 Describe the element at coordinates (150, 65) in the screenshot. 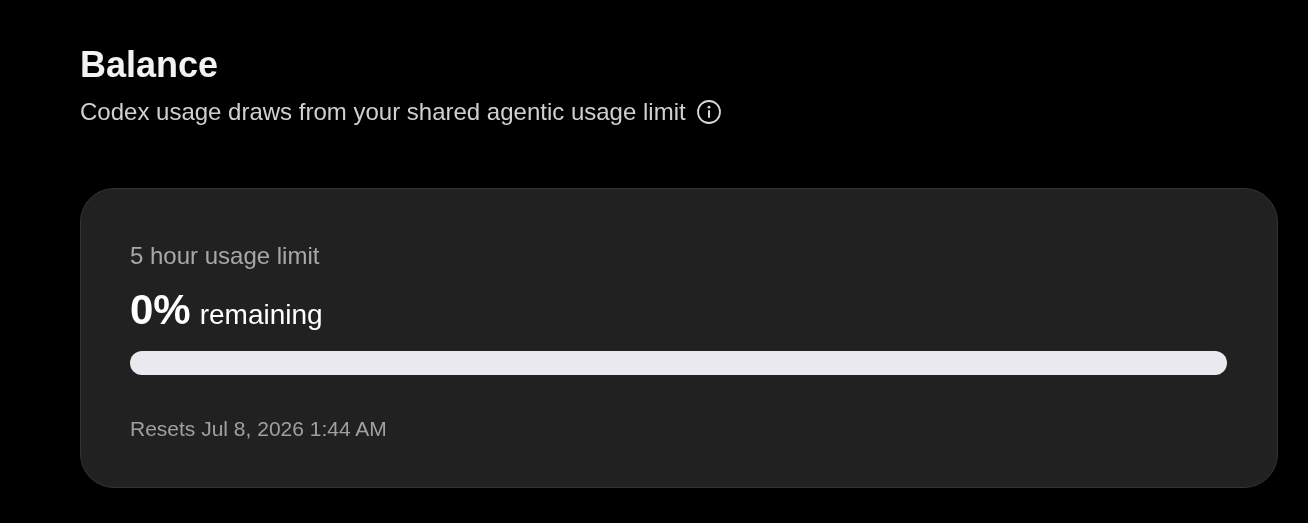

I see `section-title: Balance` at that location.